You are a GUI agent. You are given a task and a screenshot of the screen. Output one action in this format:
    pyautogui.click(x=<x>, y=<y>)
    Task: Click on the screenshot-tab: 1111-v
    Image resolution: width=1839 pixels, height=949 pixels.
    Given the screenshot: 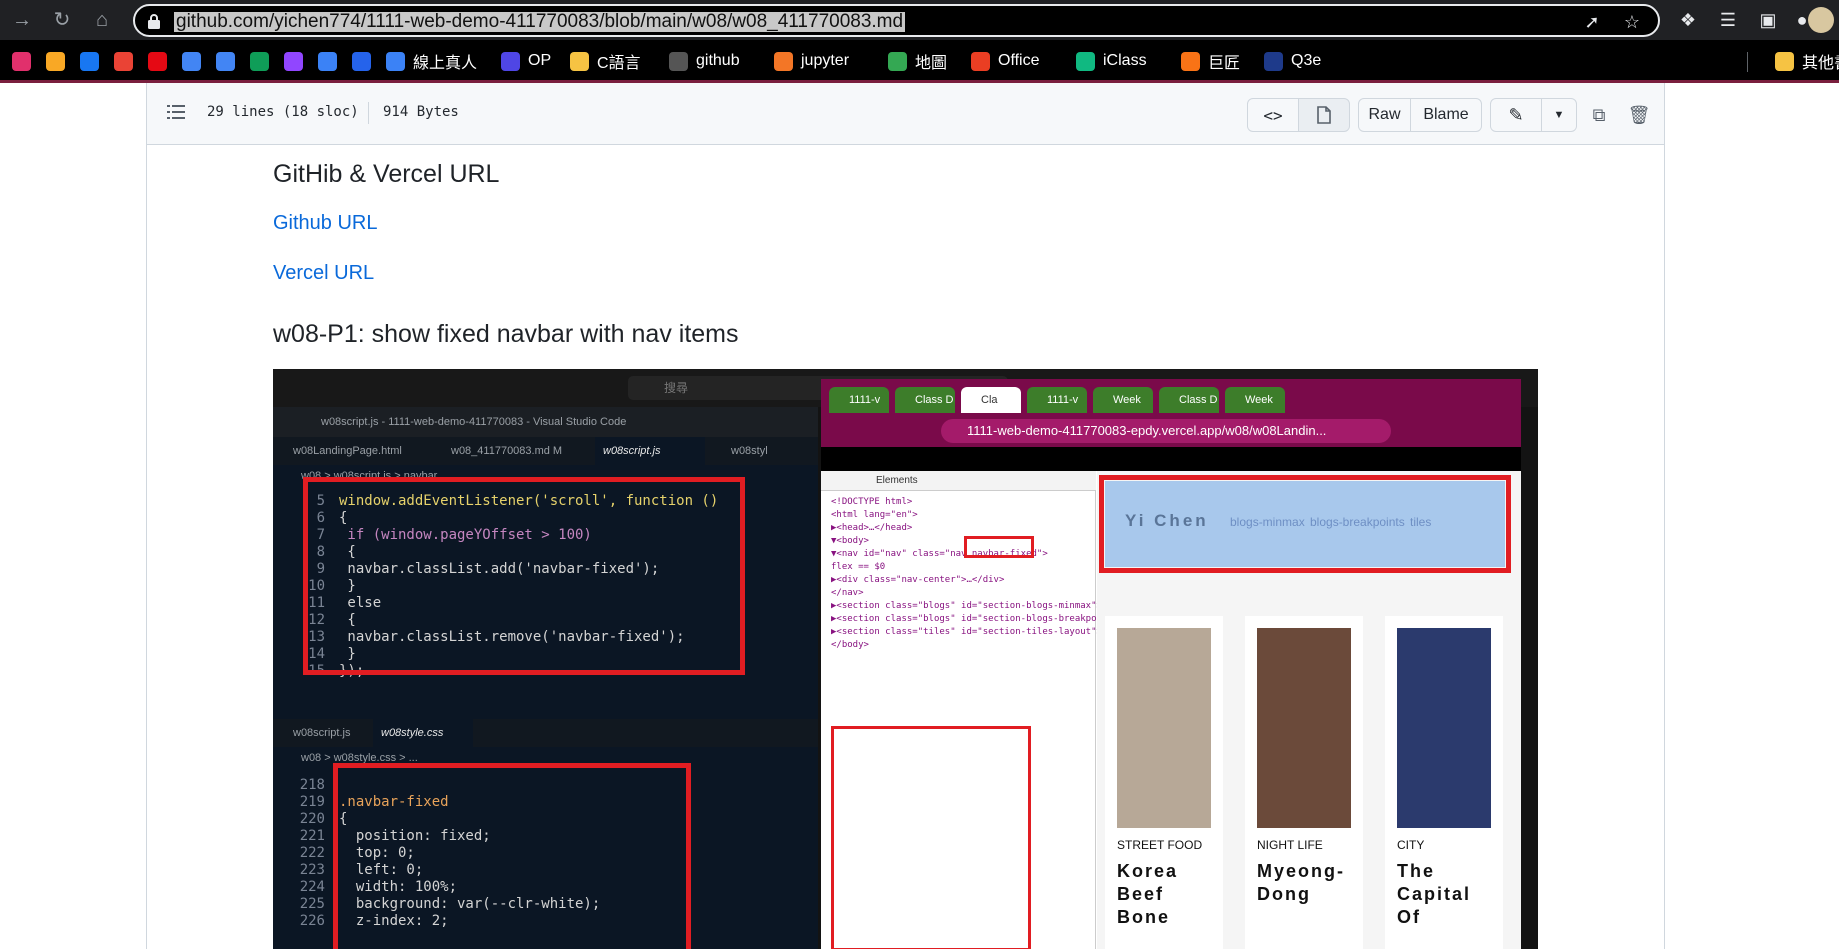 What is the action you would take?
    pyautogui.click(x=1057, y=400)
    